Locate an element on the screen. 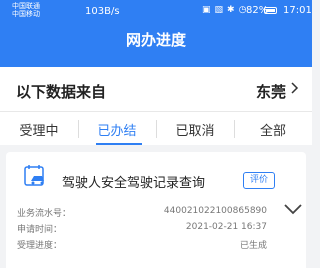  carrier-primary: 中国联通 is located at coordinates (26, 6).